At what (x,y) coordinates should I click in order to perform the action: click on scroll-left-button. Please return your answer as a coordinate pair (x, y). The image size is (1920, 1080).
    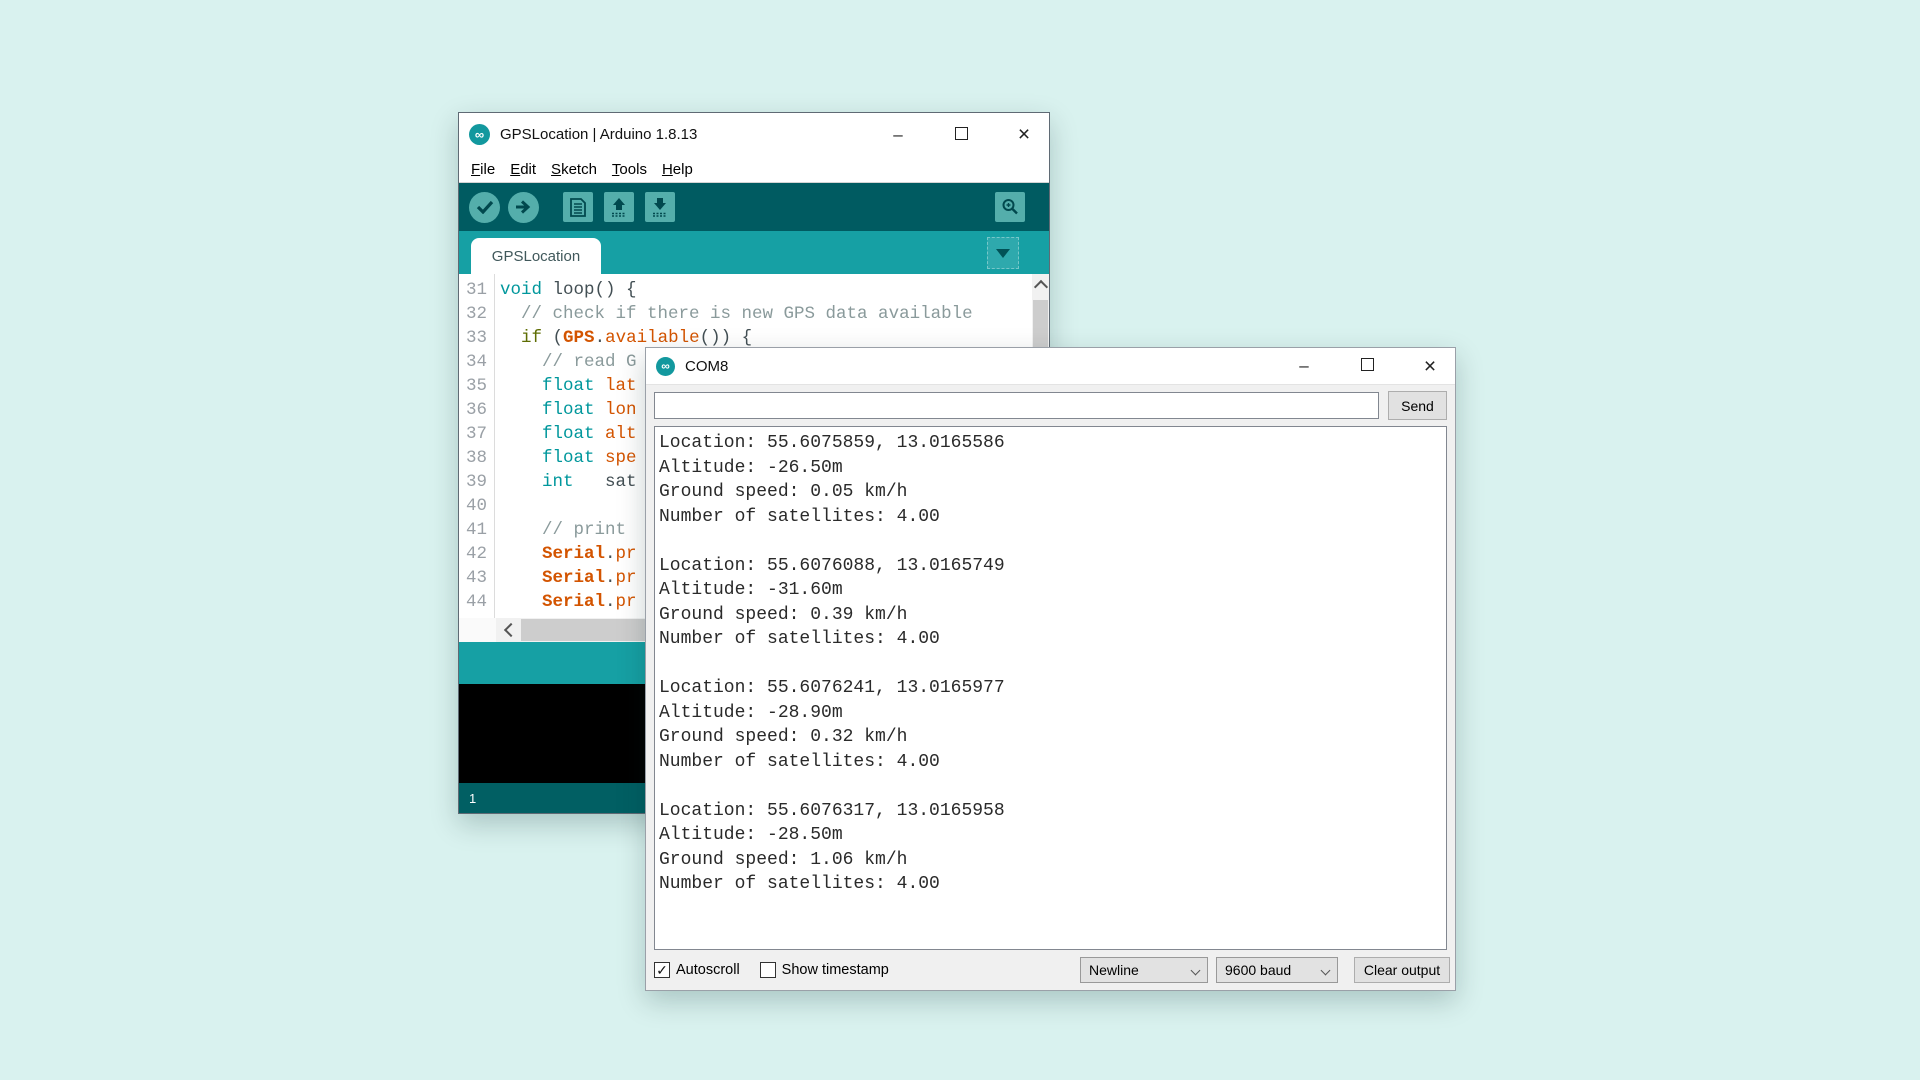
    Looking at the image, I should click on (508, 630).